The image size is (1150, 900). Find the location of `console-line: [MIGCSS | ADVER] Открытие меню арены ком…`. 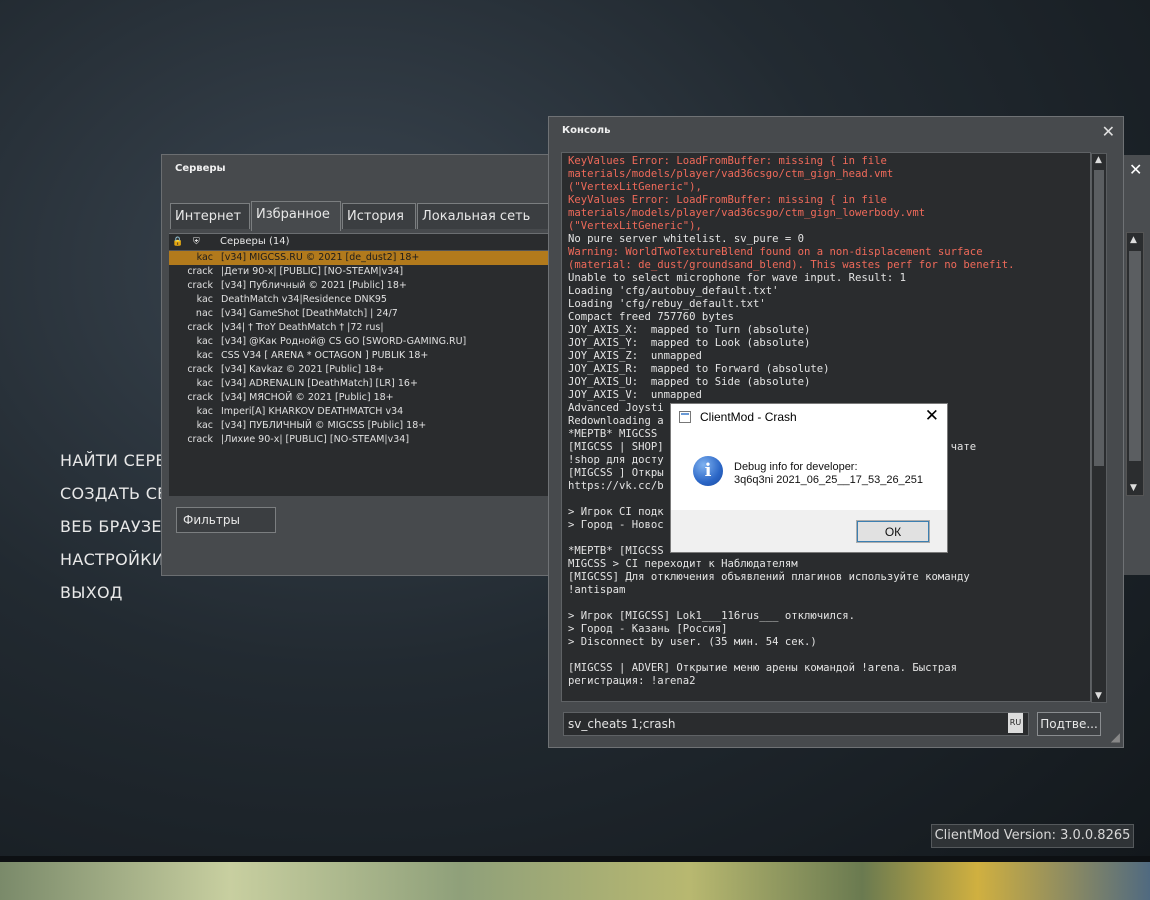

console-line: [MIGCSS | ADVER] Открытие меню арены ком… is located at coordinates (763, 668).